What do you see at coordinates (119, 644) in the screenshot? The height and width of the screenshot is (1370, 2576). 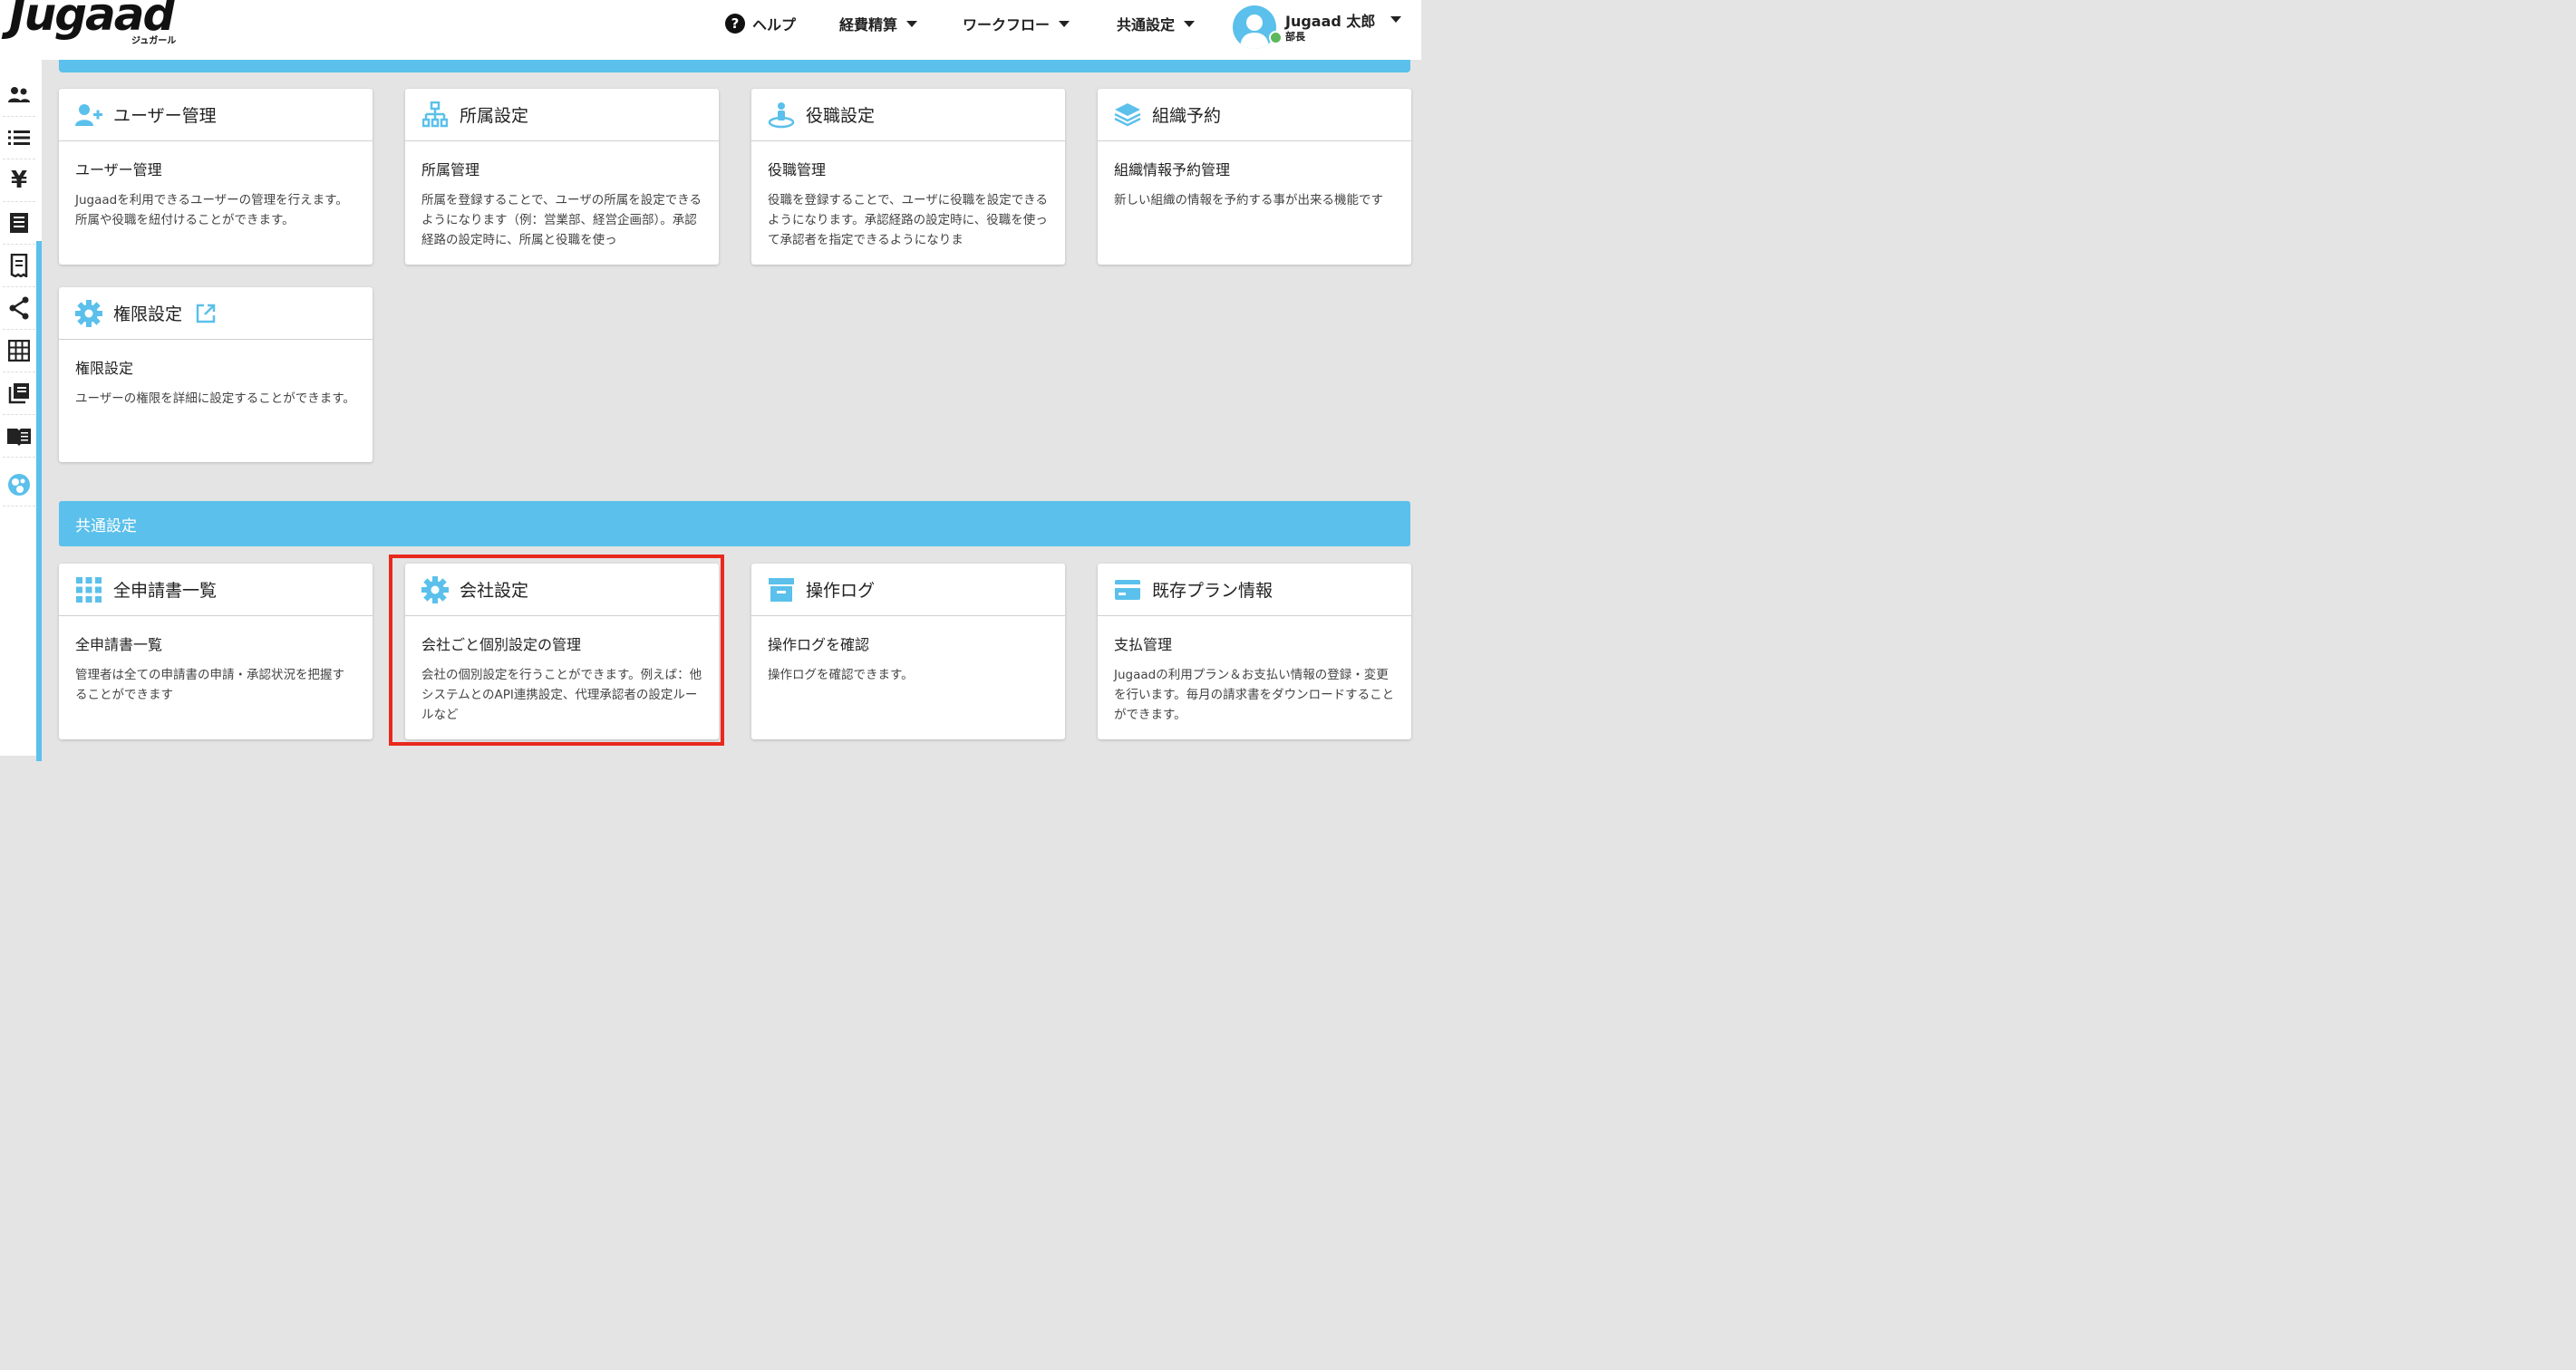 I see `card-subtitle: 全申請書一覧` at bounding box center [119, 644].